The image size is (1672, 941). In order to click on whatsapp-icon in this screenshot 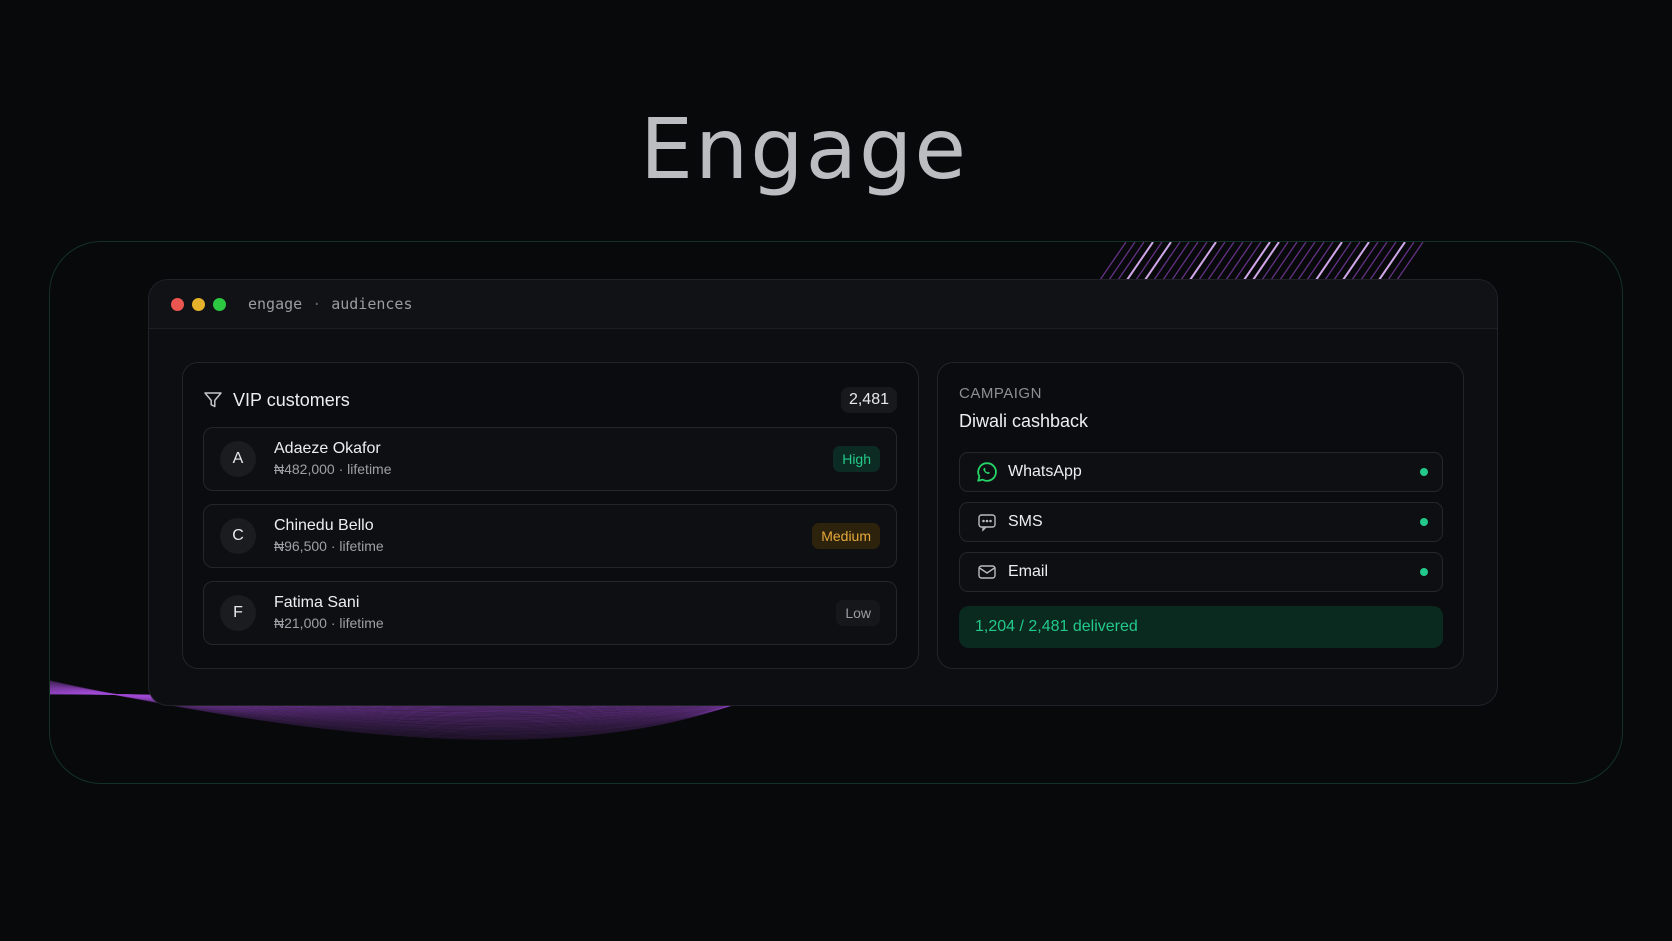, I will do `click(987, 472)`.